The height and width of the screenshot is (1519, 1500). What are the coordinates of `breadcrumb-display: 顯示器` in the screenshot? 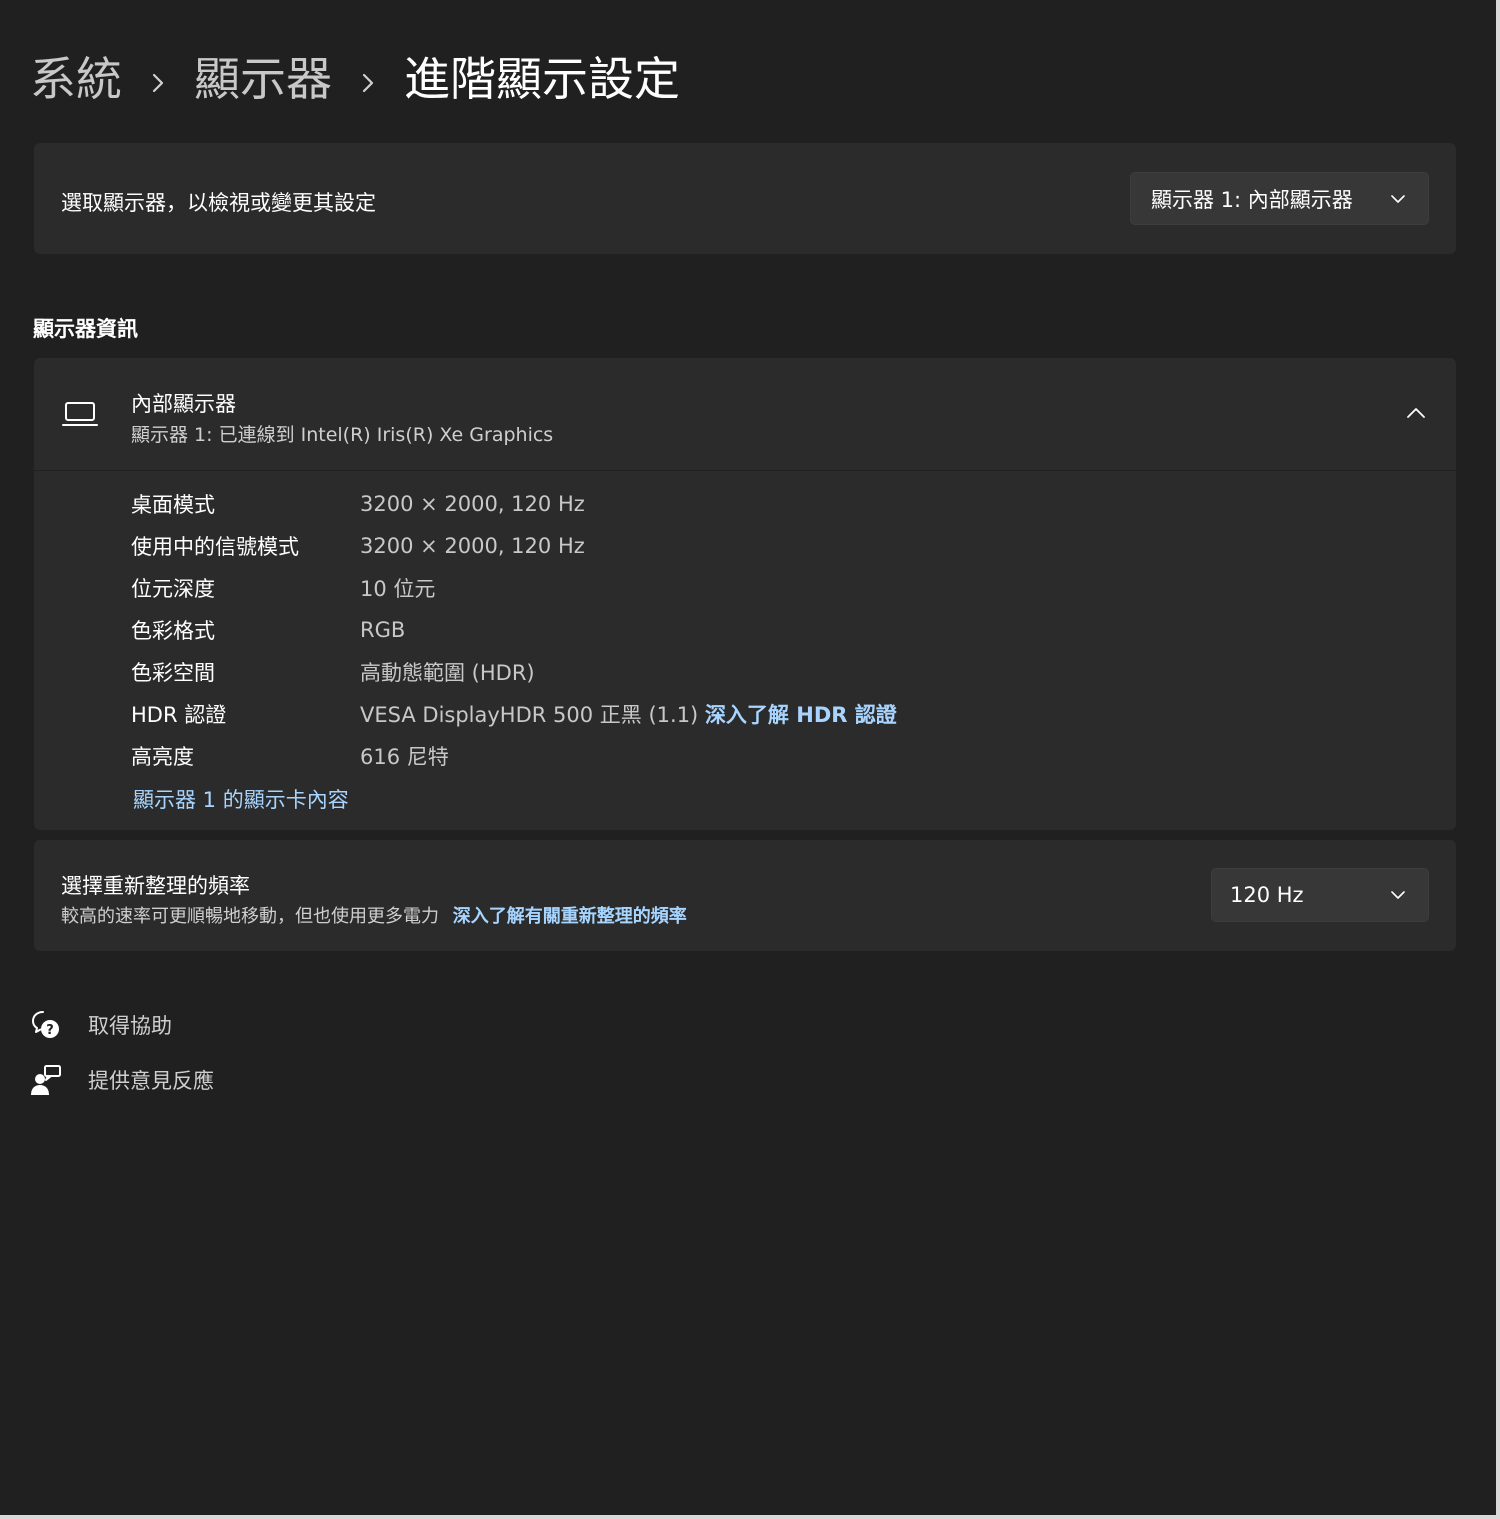 It's located at (263, 79).